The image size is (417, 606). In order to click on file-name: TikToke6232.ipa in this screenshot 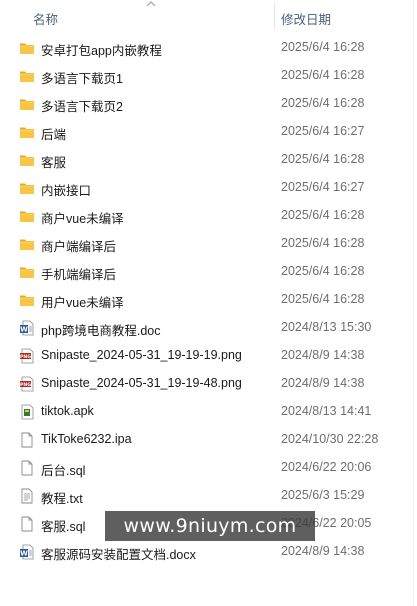, I will do `click(86, 439)`.